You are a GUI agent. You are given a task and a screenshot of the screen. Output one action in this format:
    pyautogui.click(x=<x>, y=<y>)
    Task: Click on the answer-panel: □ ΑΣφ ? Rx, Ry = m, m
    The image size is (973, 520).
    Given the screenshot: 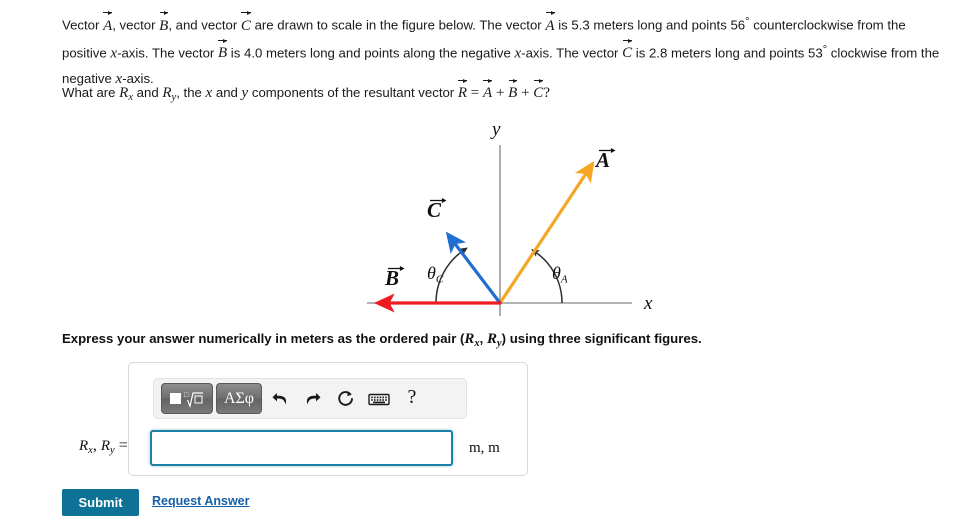 What is the action you would take?
    pyautogui.click(x=304, y=419)
    